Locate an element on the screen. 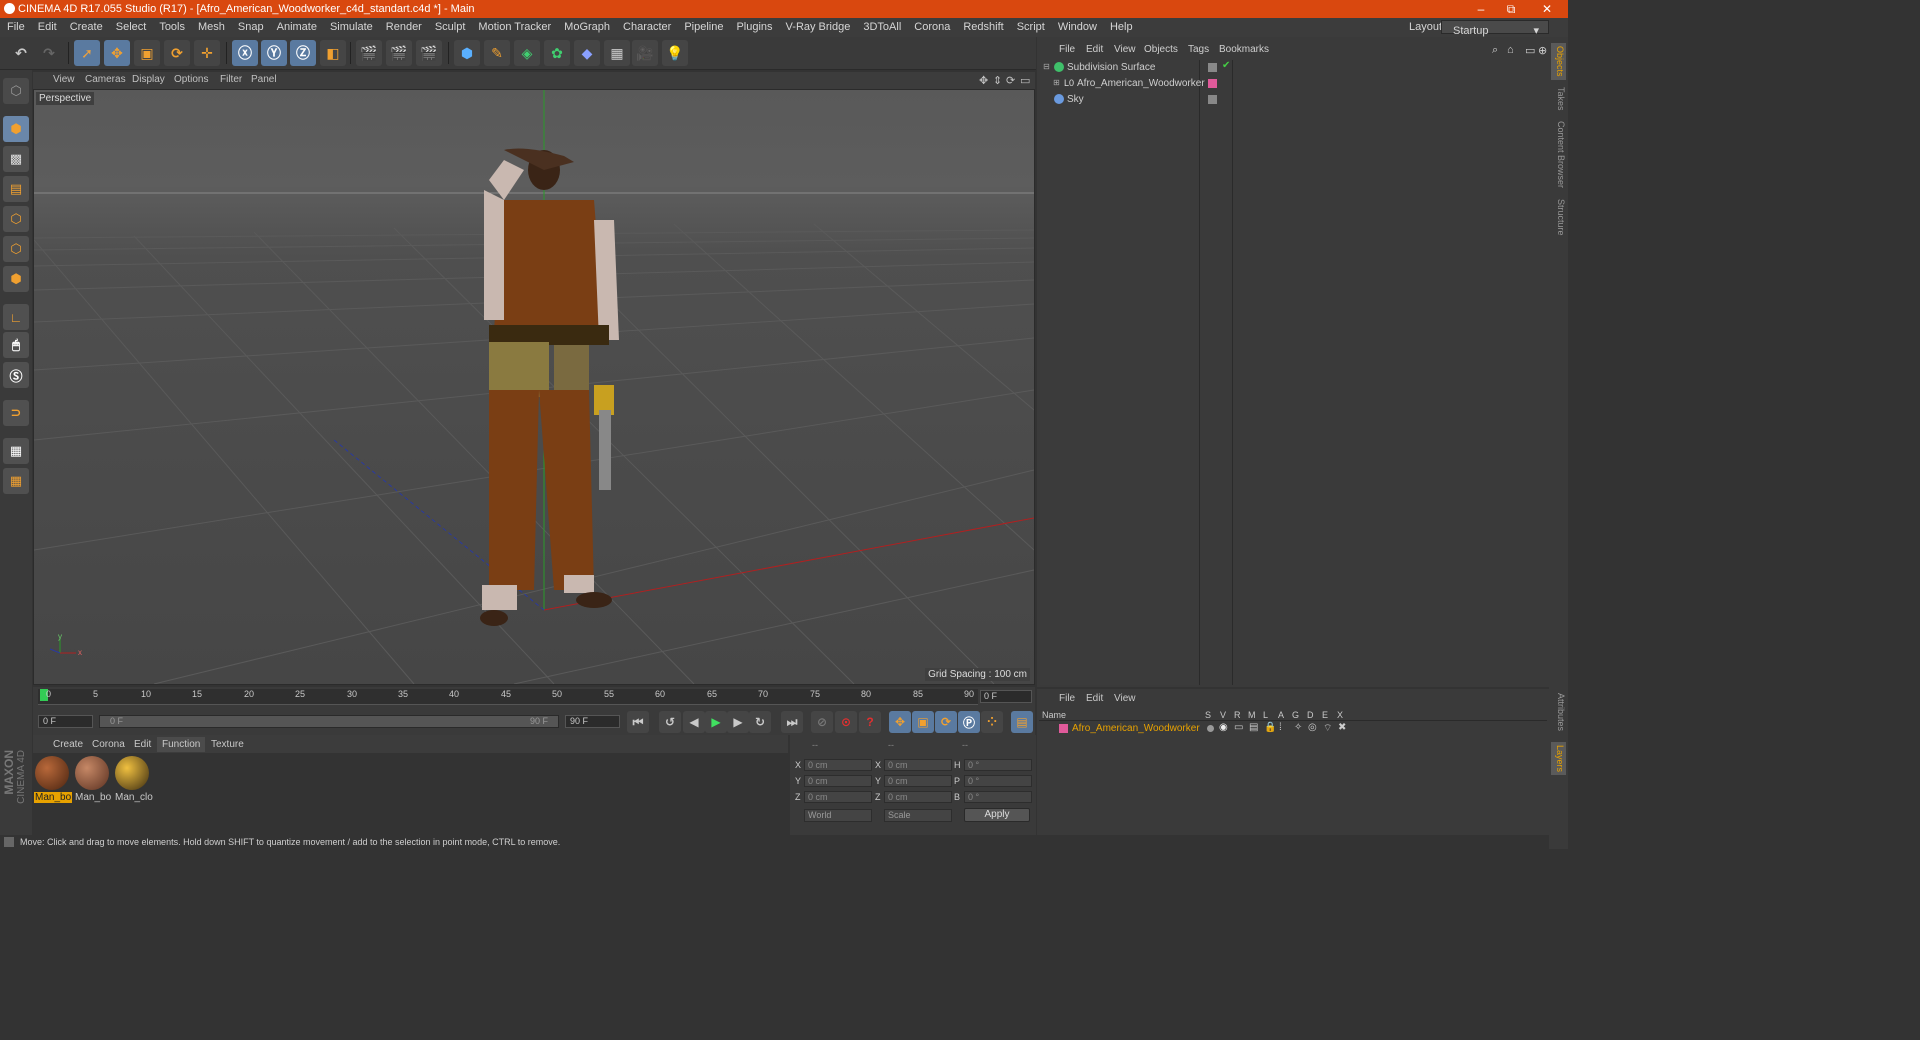 The width and height of the screenshot is (1920, 1040). next-key-icon: ↻ is located at coordinates (760, 722).